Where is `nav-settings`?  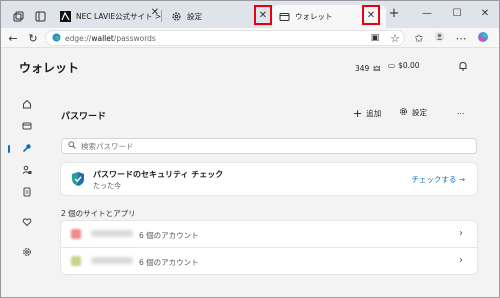
nav-settings is located at coordinates (27, 253).